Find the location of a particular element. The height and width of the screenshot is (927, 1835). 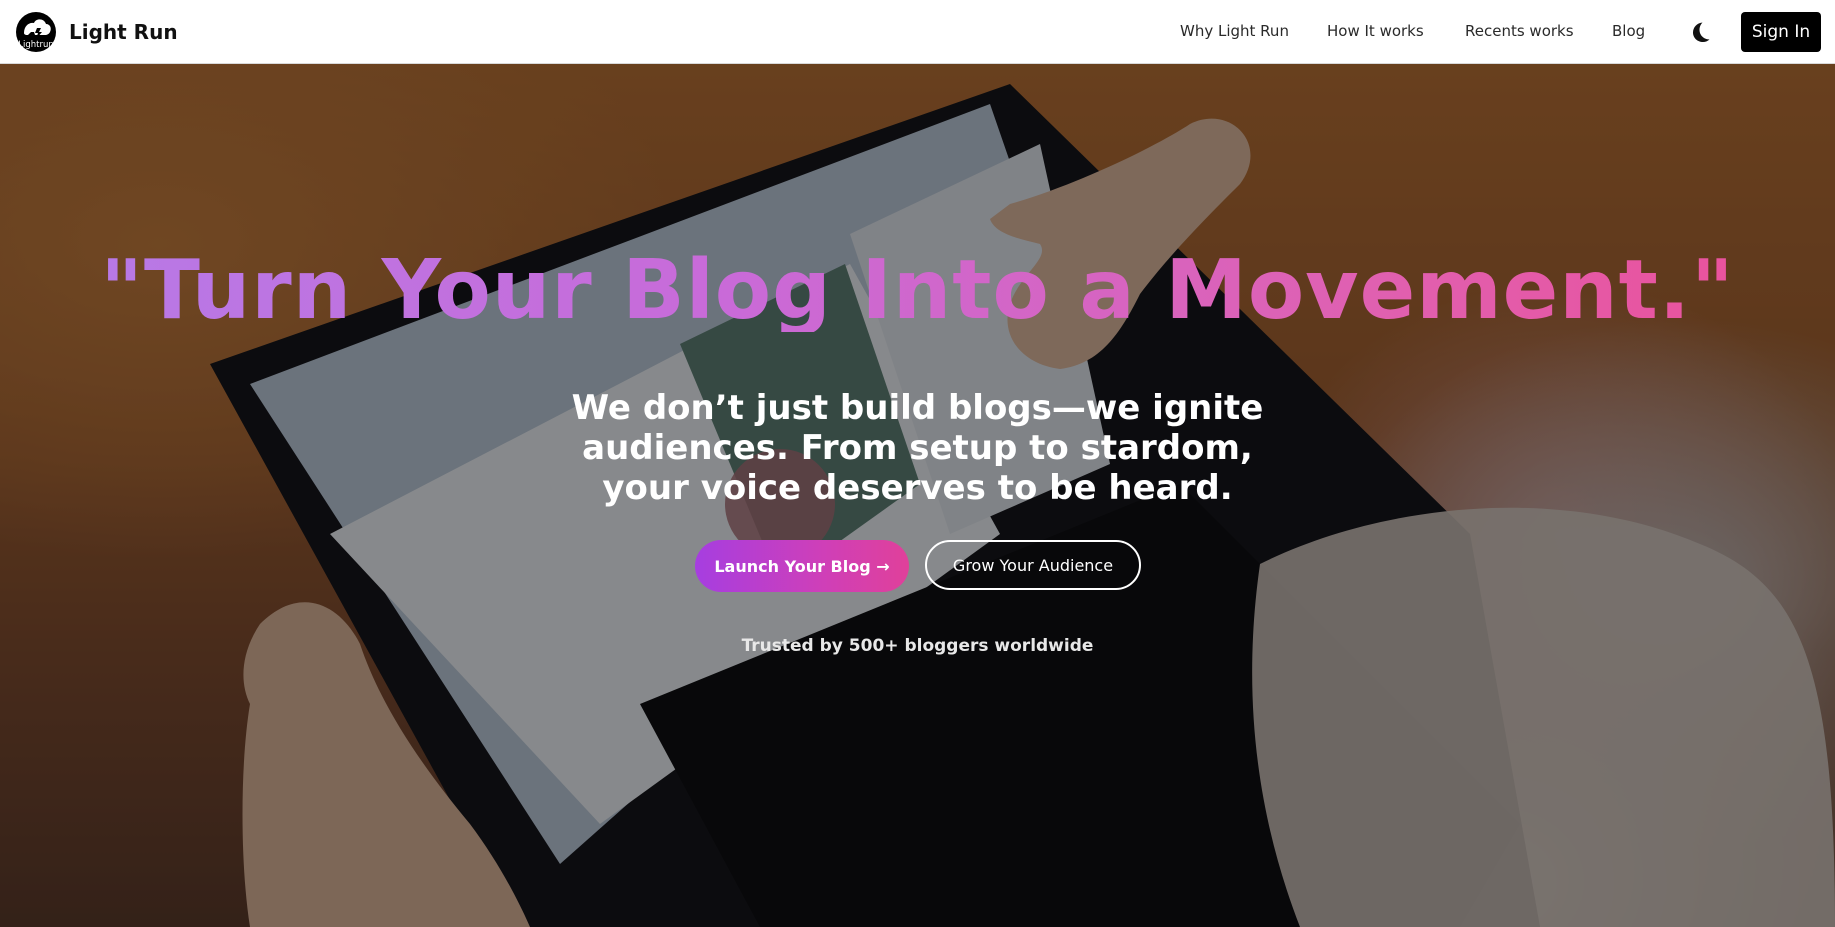

brand-logo: Lightrun is located at coordinates (36, 32).